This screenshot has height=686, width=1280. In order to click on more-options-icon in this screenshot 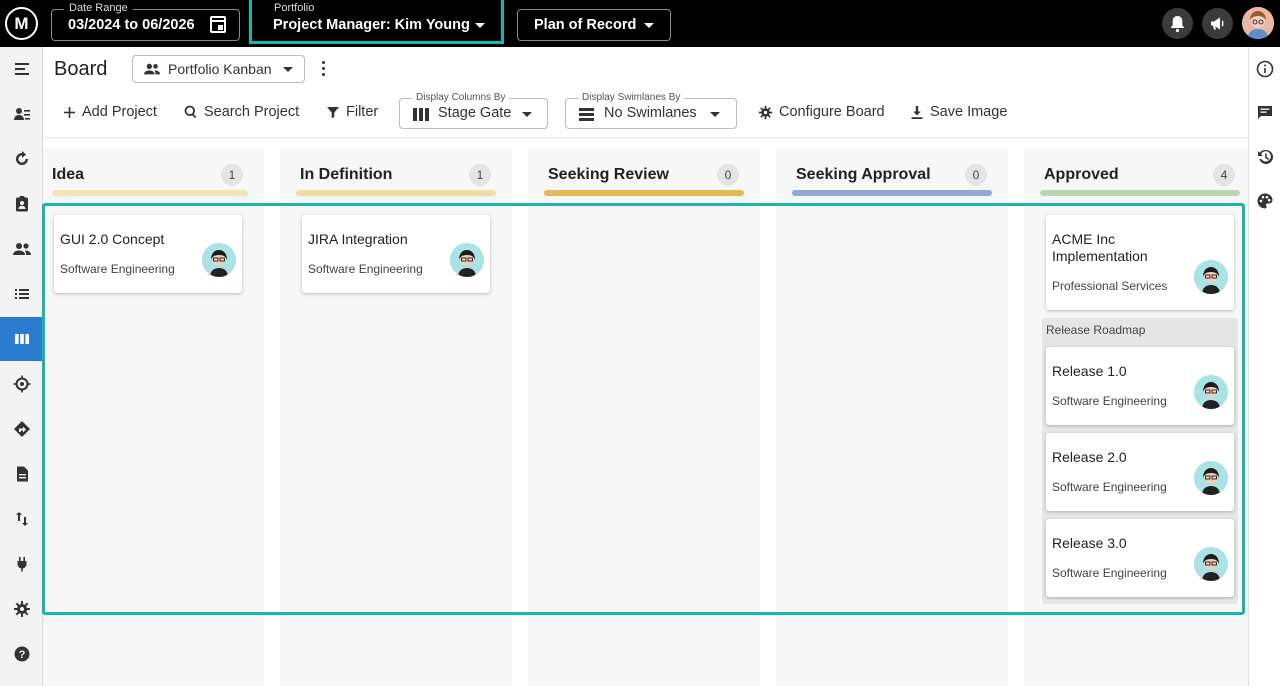, I will do `click(323, 69)`.